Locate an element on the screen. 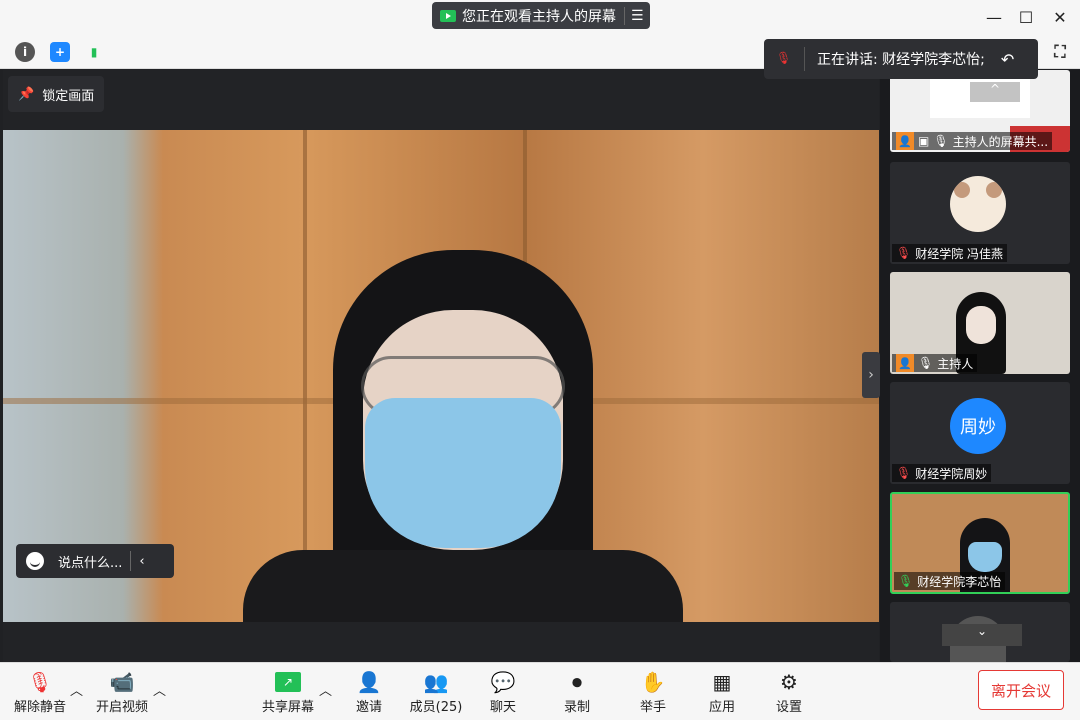  emoji-icon is located at coordinates (35, 561).